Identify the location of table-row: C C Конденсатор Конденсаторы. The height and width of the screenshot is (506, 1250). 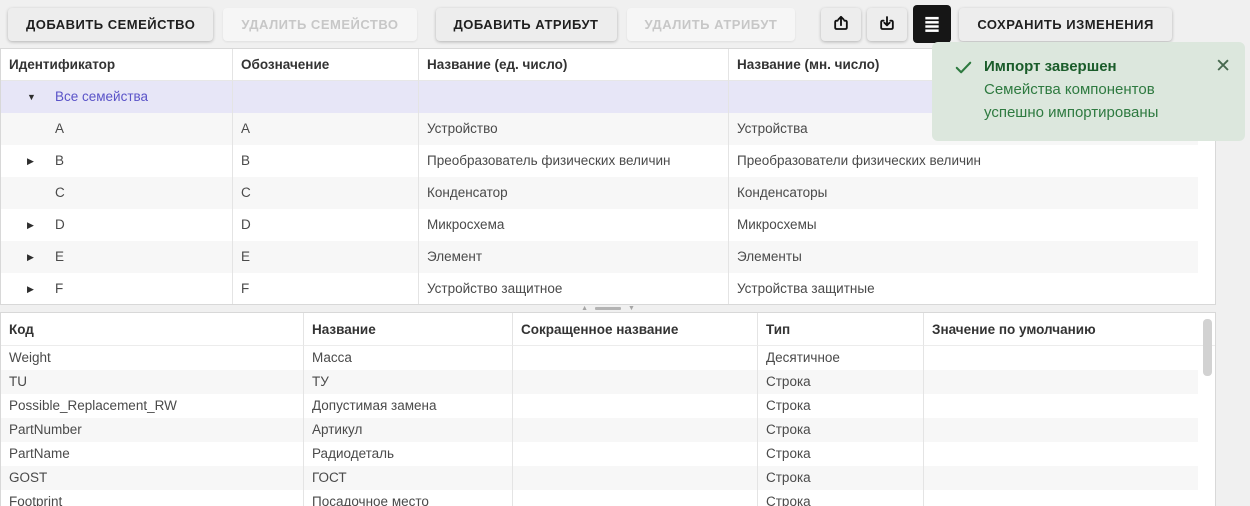
(608, 193).